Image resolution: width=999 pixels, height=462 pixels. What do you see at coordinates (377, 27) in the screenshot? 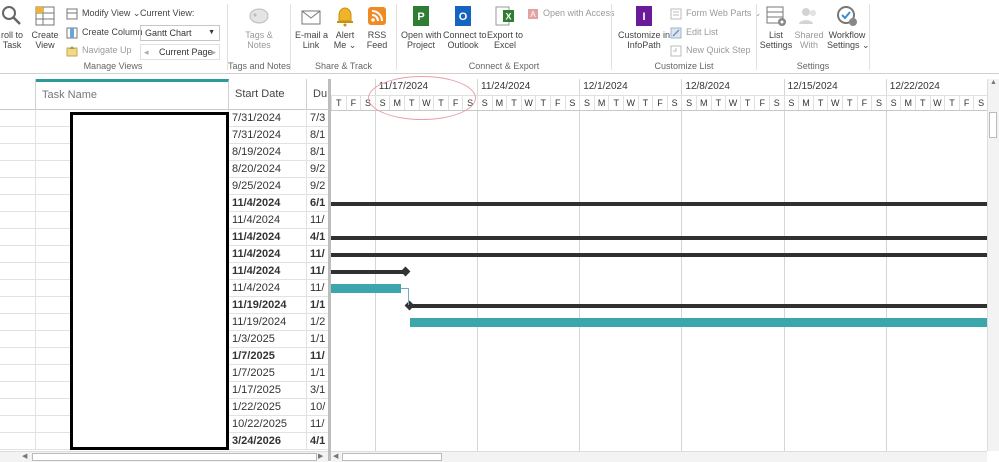
I see `rss-feed-button: RSS Feed` at bounding box center [377, 27].